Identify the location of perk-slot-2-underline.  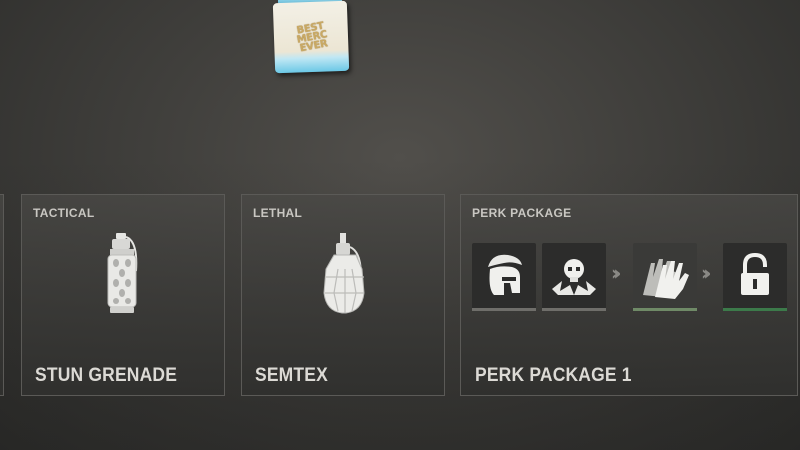
(574, 309).